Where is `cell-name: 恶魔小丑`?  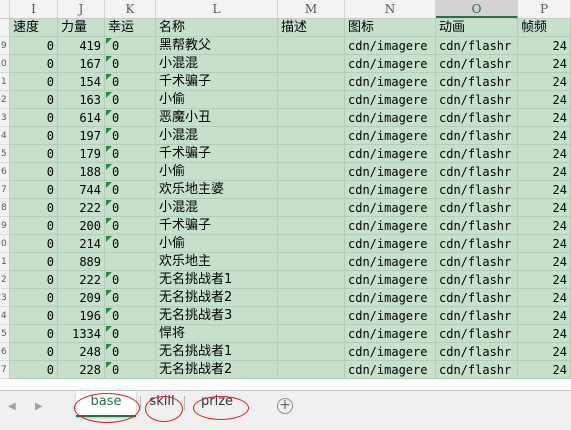 cell-name: 恶魔小丑 is located at coordinates (217, 118).